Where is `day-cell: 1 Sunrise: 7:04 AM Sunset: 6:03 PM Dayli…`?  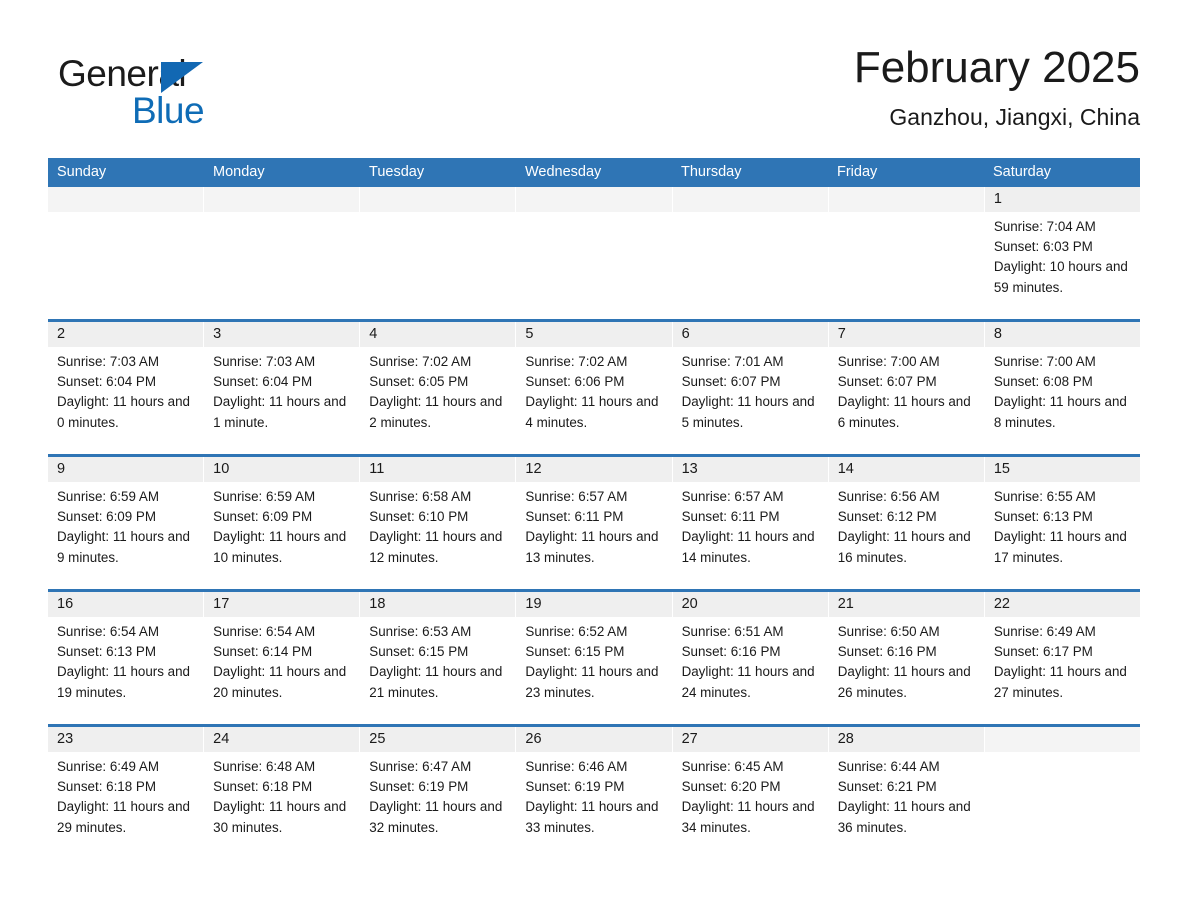
day-cell: 1 Sunrise: 7:04 AM Sunset: 6:03 PM Dayli… is located at coordinates (1062, 253).